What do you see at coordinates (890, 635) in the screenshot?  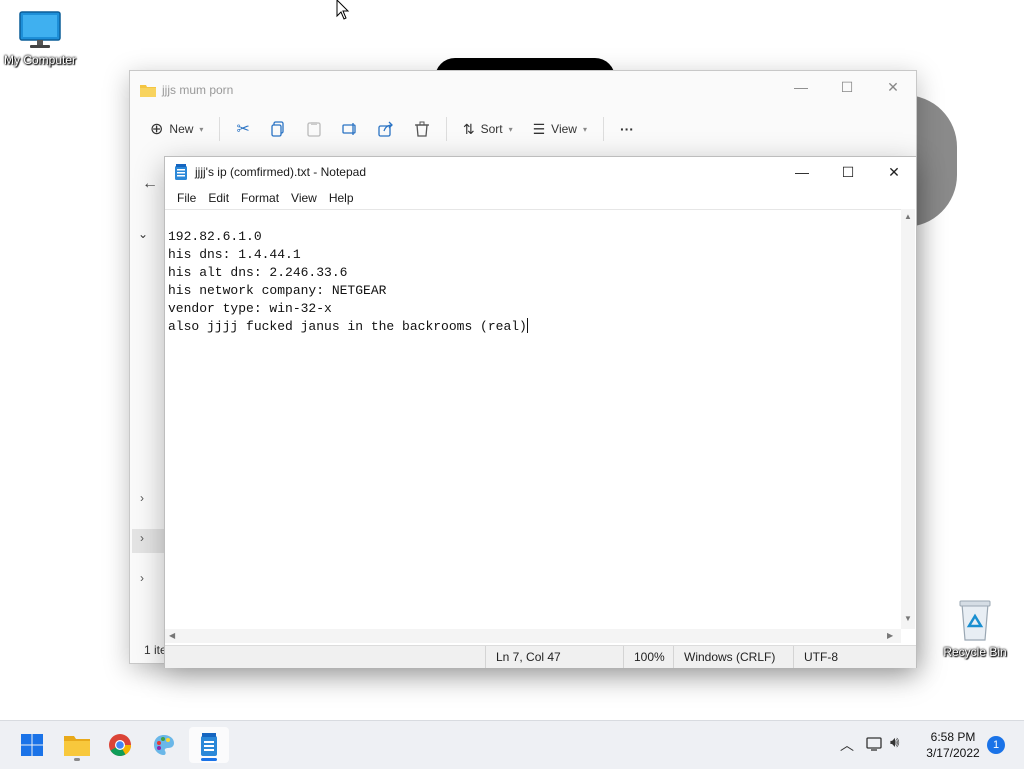 I see `scroll-right-arrow-icon: ▶` at bounding box center [890, 635].